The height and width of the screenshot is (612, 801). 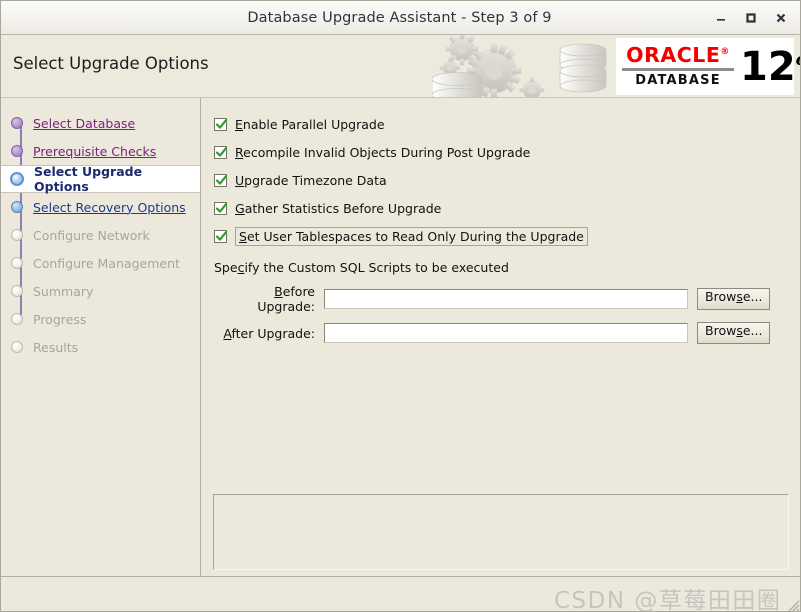 I want to click on sidebar-step-results: Results, so click(x=100, y=347).